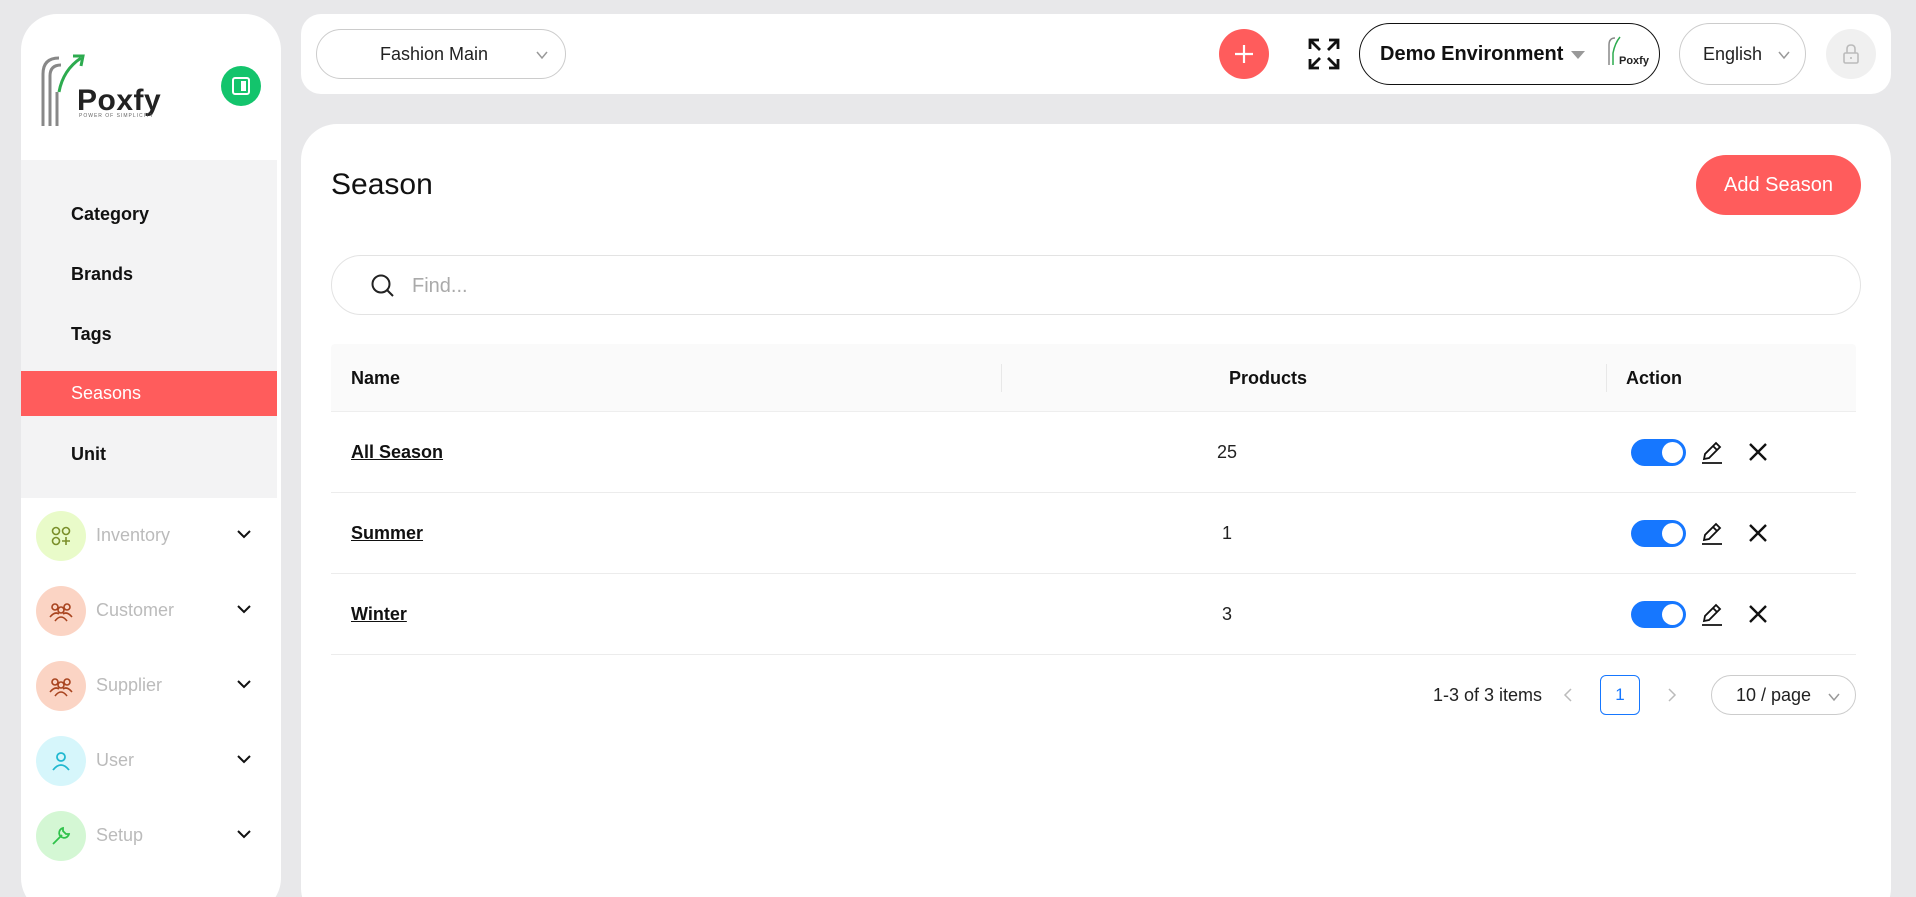 Image resolution: width=1916 pixels, height=897 pixels. What do you see at coordinates (1226, 614) in the screenshot?
I see `season-products-count: 3` at bounding box center [1226, 614].